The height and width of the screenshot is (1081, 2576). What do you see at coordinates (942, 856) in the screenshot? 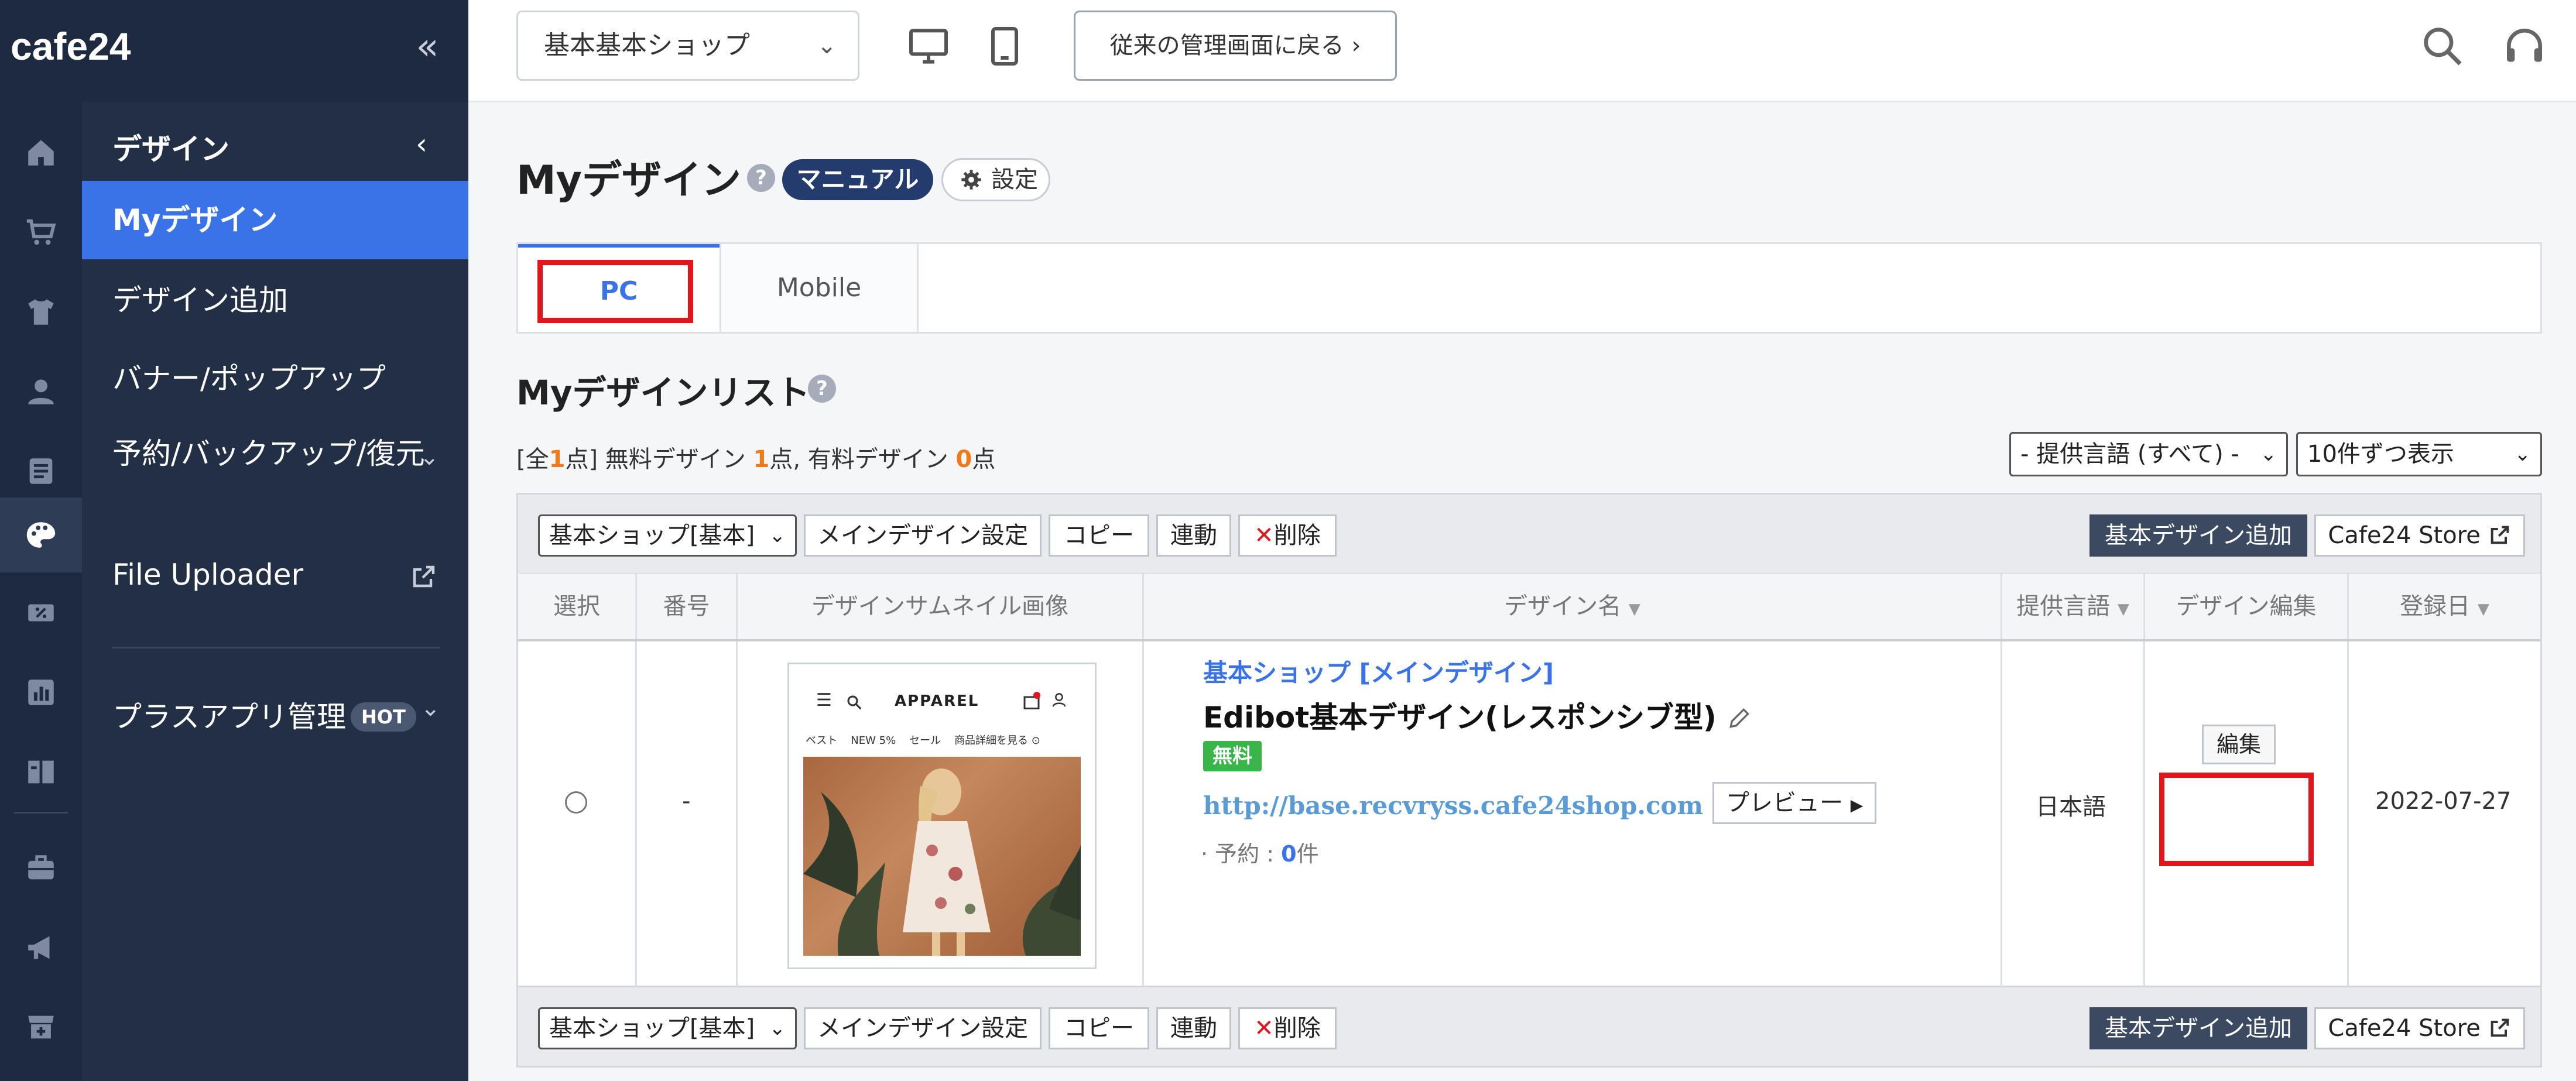
I see `thumbnail-photo` at bounding box center [942, 856].